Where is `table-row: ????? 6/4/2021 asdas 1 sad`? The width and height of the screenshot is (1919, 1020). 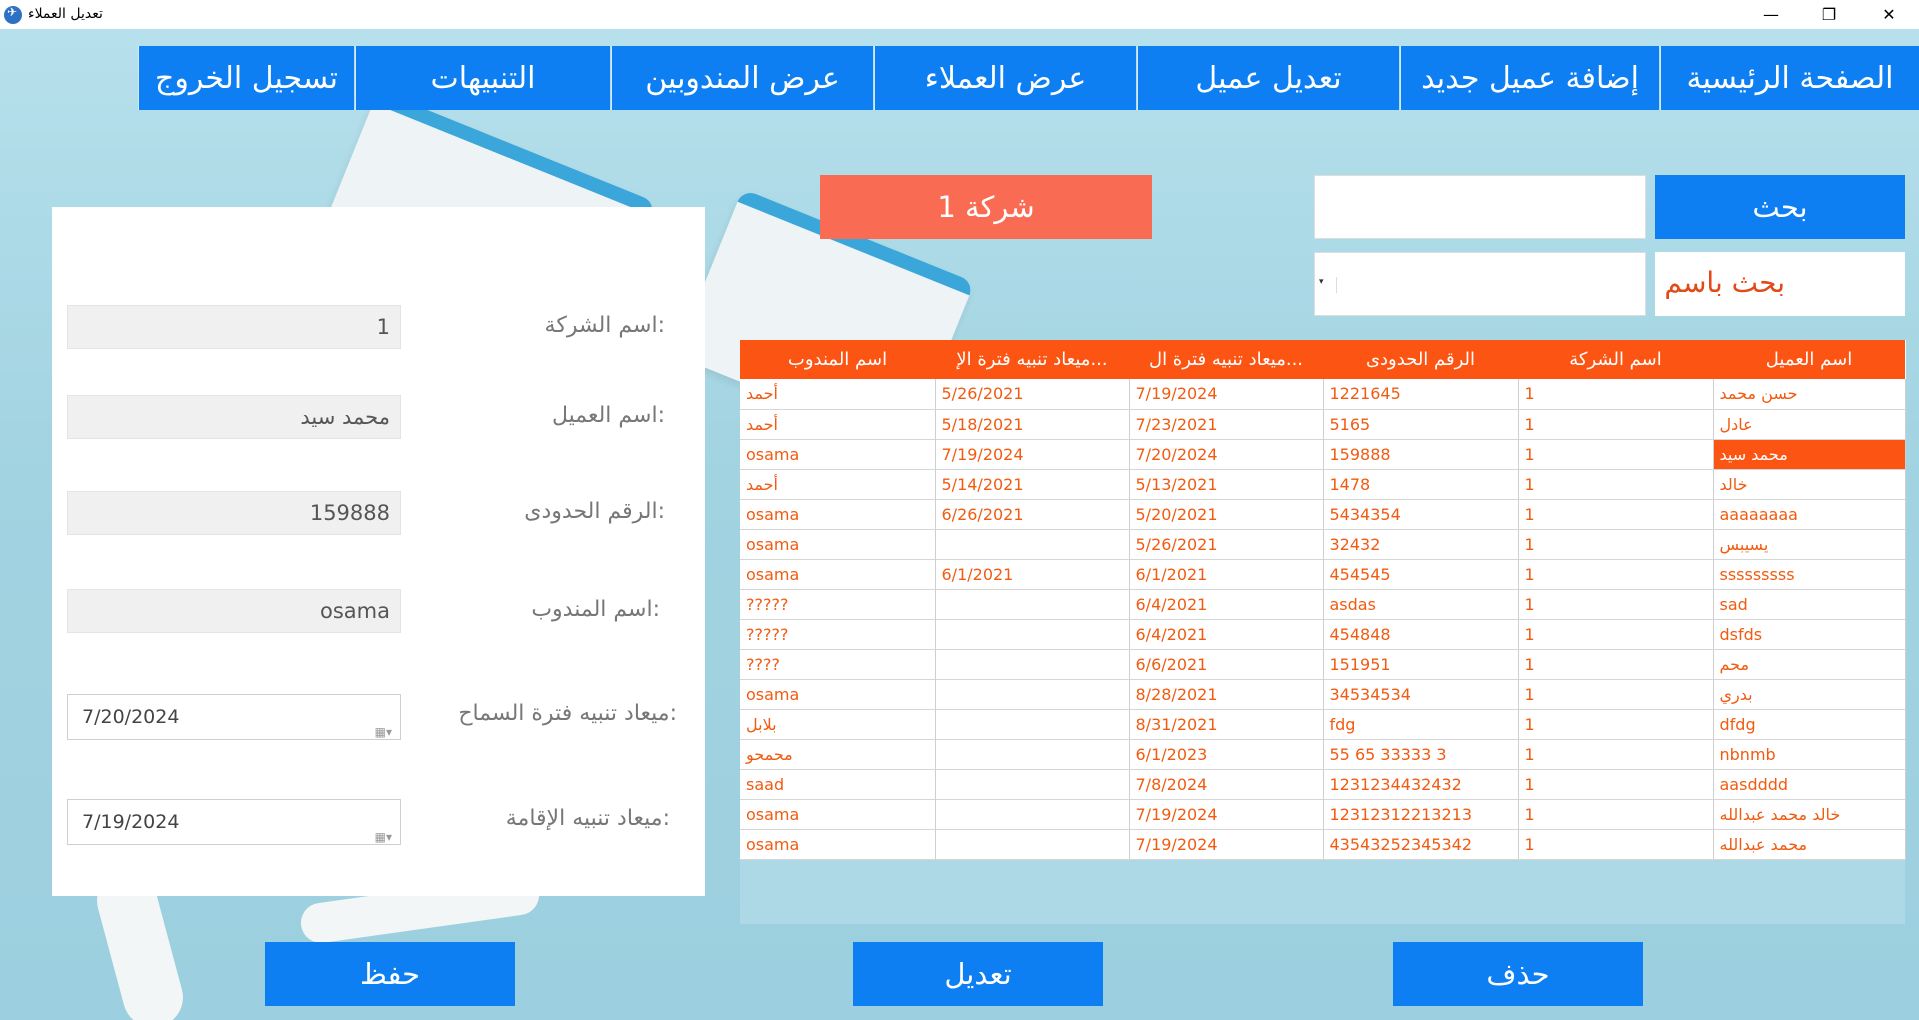
table-row: ????? 6/4/2021 asdas 1 sad is located at coordinates (1323, 604).